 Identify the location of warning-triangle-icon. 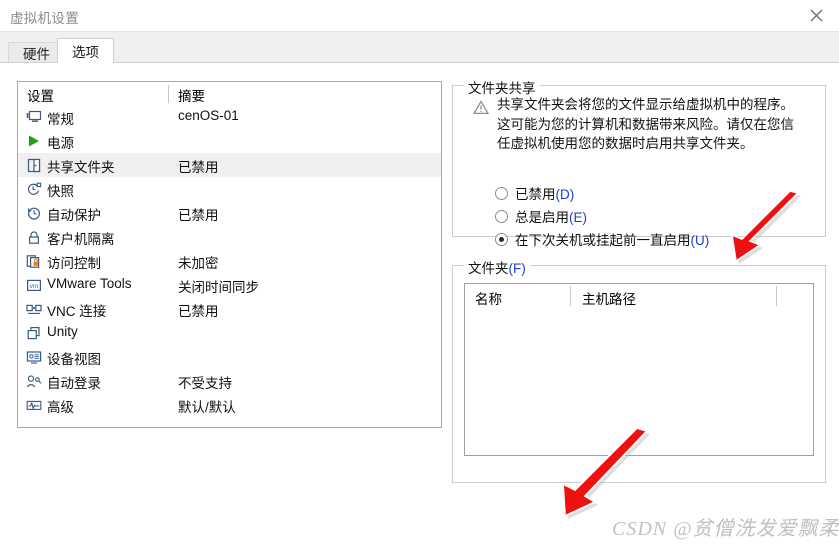
(481, 107).